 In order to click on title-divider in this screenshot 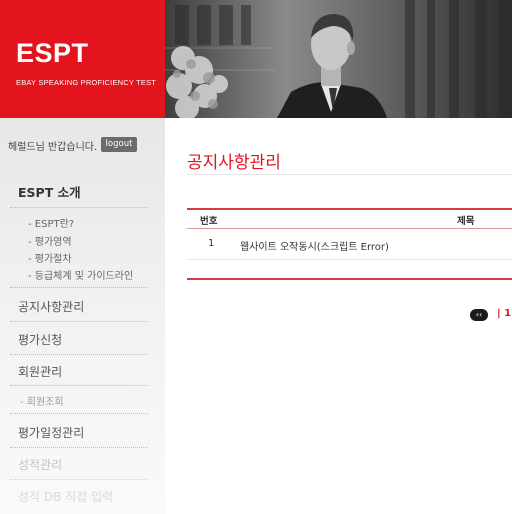, I will do `click(349, 174)`.